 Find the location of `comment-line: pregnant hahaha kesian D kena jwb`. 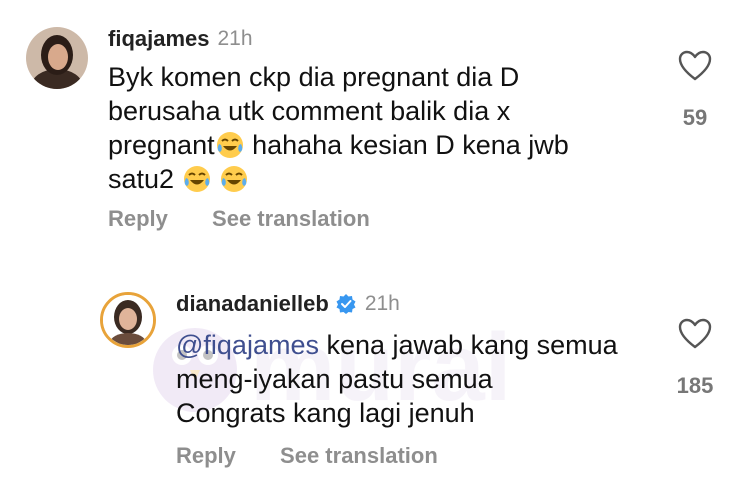

comment-line: pregnant hahaha kesian D kena jwb is located at coordinates (368, 145).